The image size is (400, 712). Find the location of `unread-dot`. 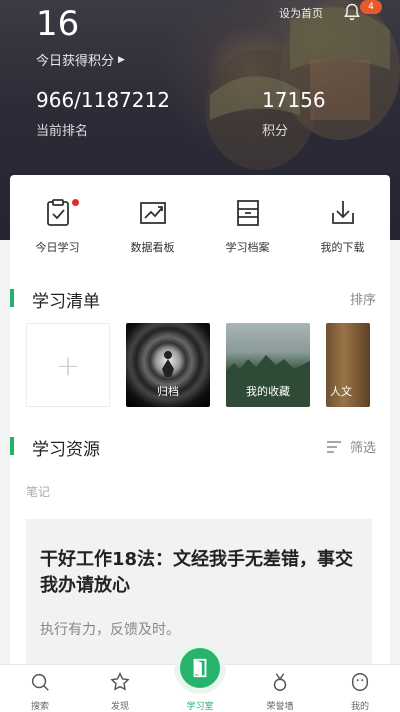

unread-dot is located at coordinates (75, 202).